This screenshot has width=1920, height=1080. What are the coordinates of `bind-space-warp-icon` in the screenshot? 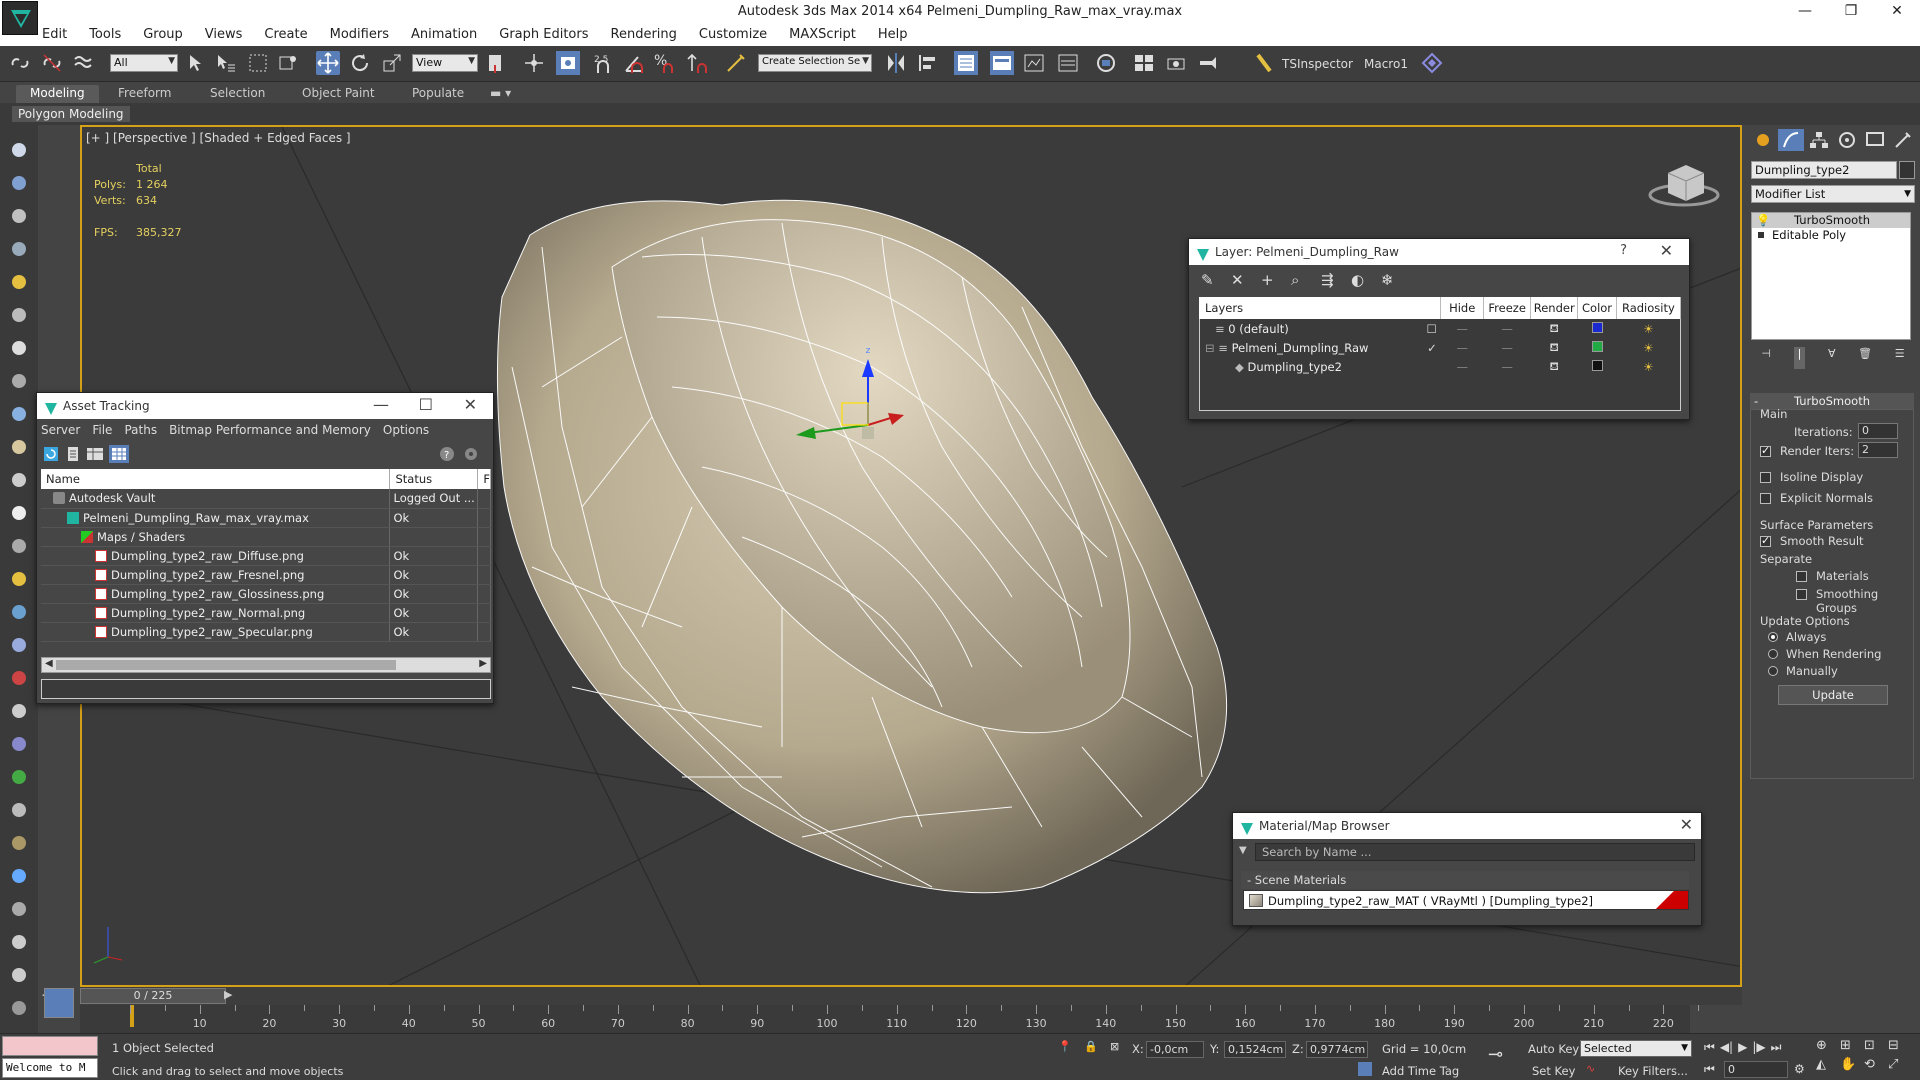 It's located at (84, 63).